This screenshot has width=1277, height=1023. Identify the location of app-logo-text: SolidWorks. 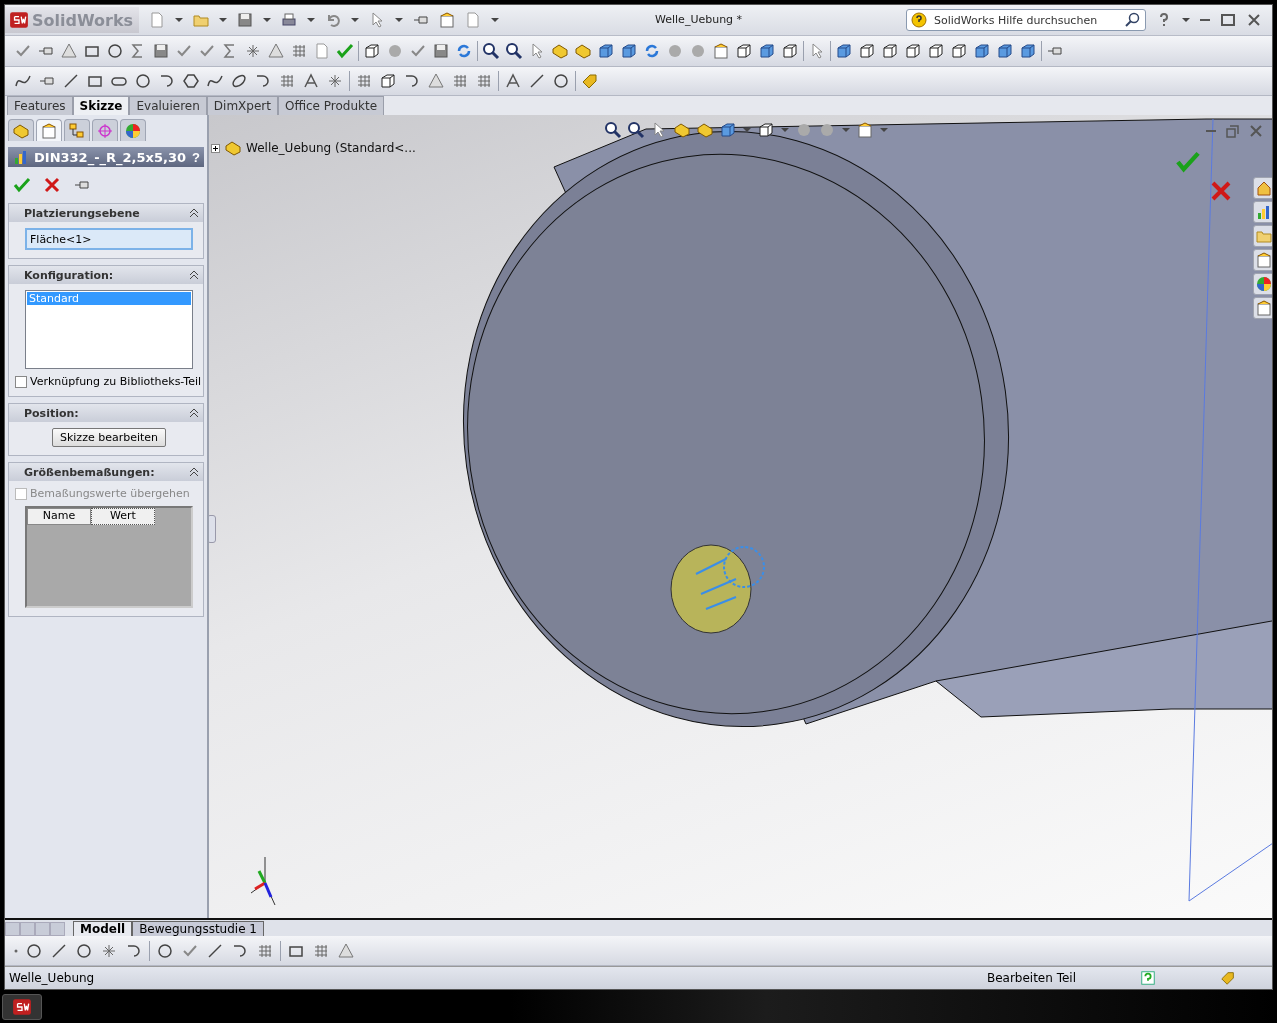
(83, 20).